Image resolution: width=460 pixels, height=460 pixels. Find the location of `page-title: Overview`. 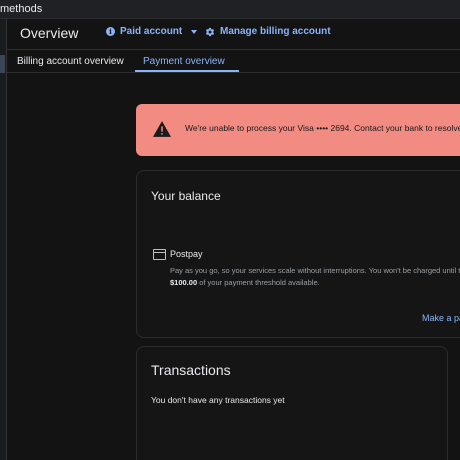

page-title: Overview is located at coordinates (49, 33).